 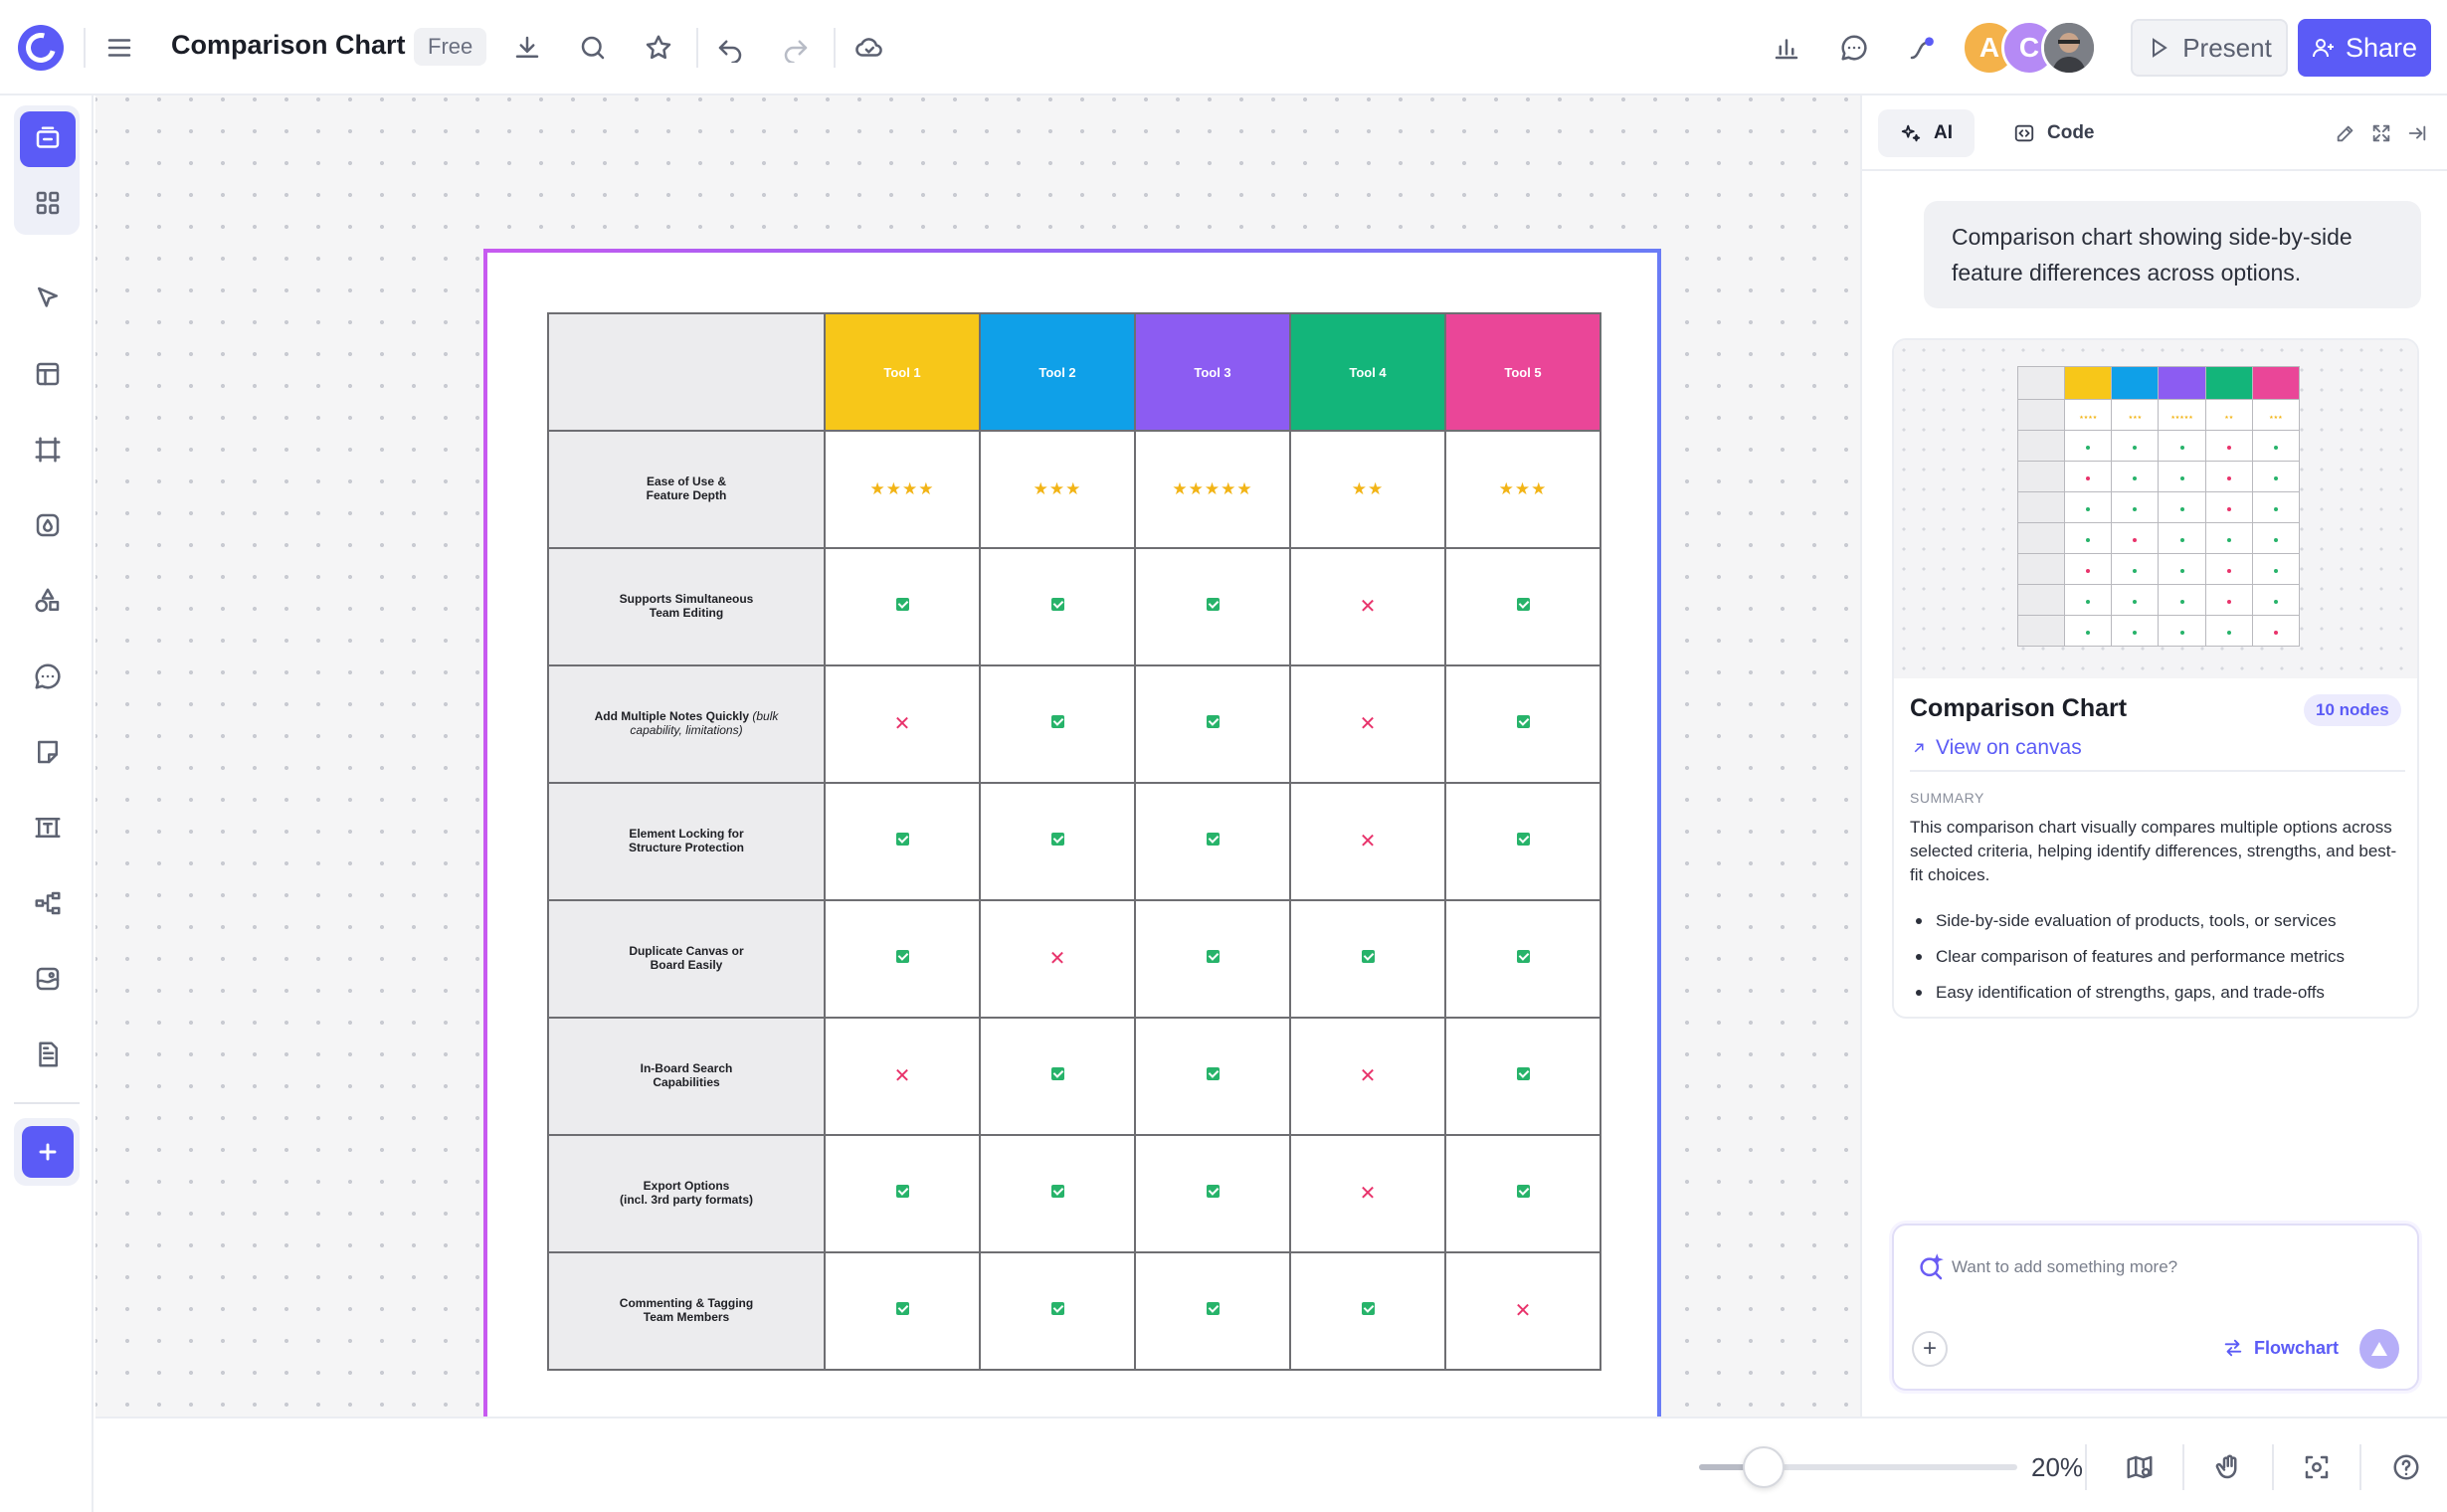 What do you see at coordinates (1367, 490) in the screenshot?
I see `rating-cell: ★★` at bounding box center [1367, 490].